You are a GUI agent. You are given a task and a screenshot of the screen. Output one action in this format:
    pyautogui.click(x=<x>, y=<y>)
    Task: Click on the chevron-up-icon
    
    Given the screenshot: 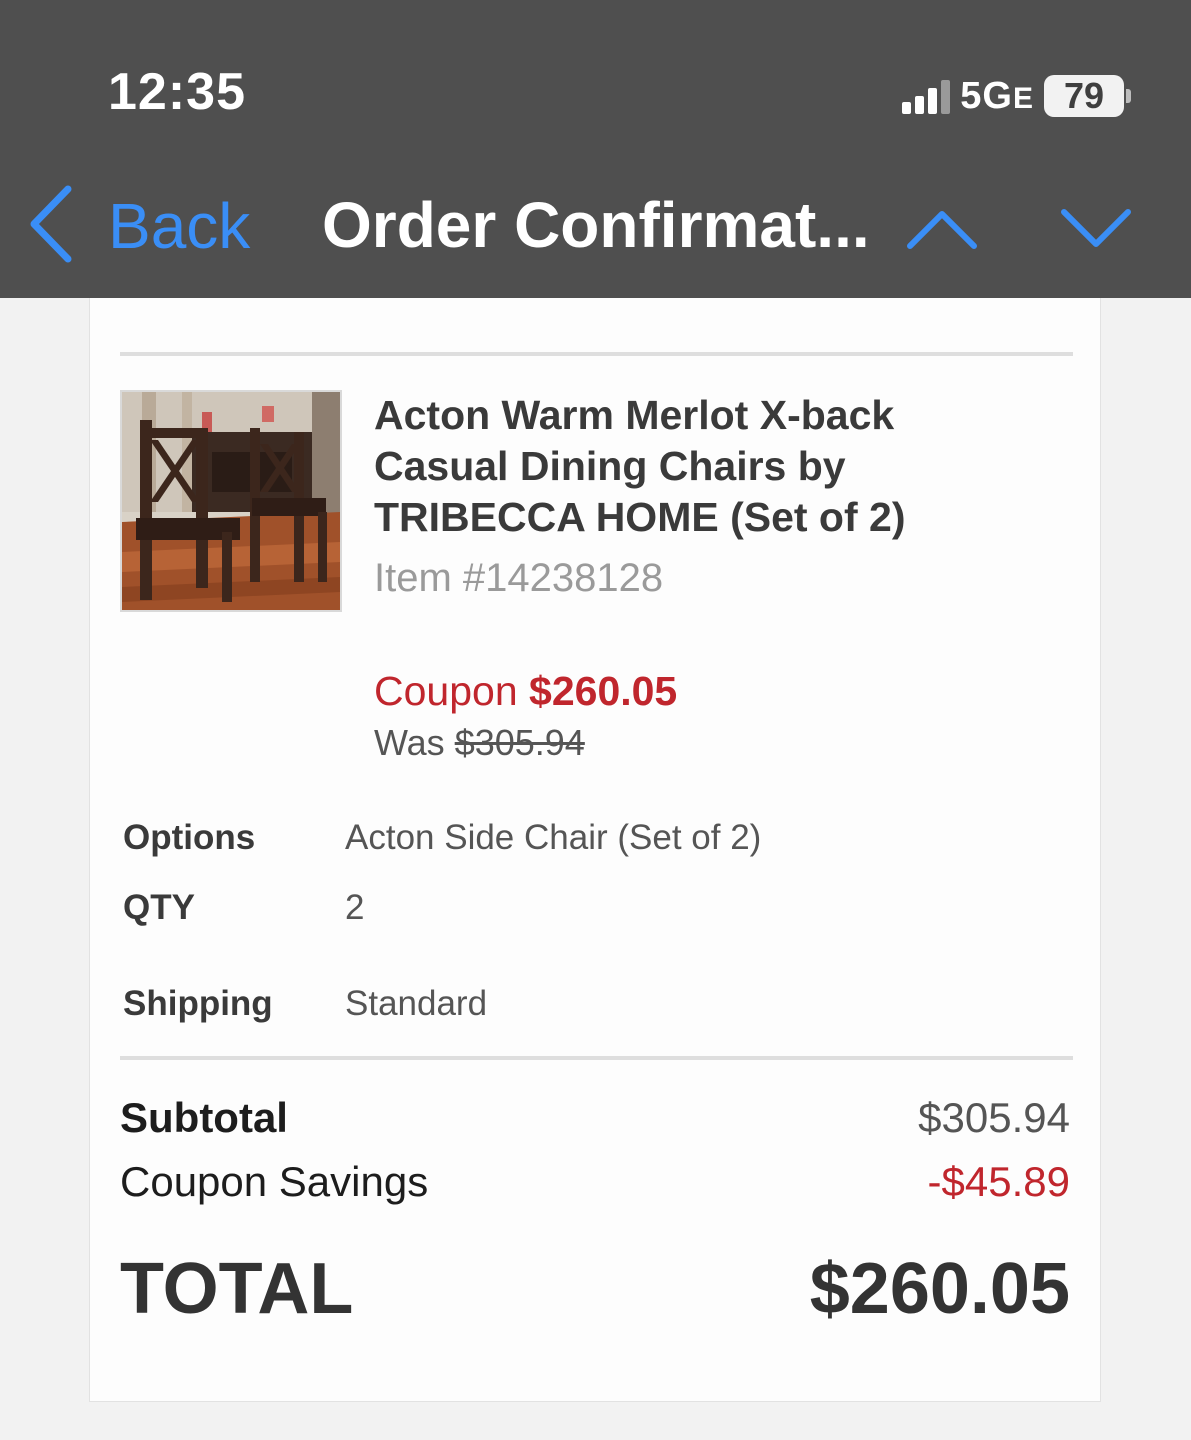 What is the action you would take?
    pyautogui.click(x=942, y=230)
    